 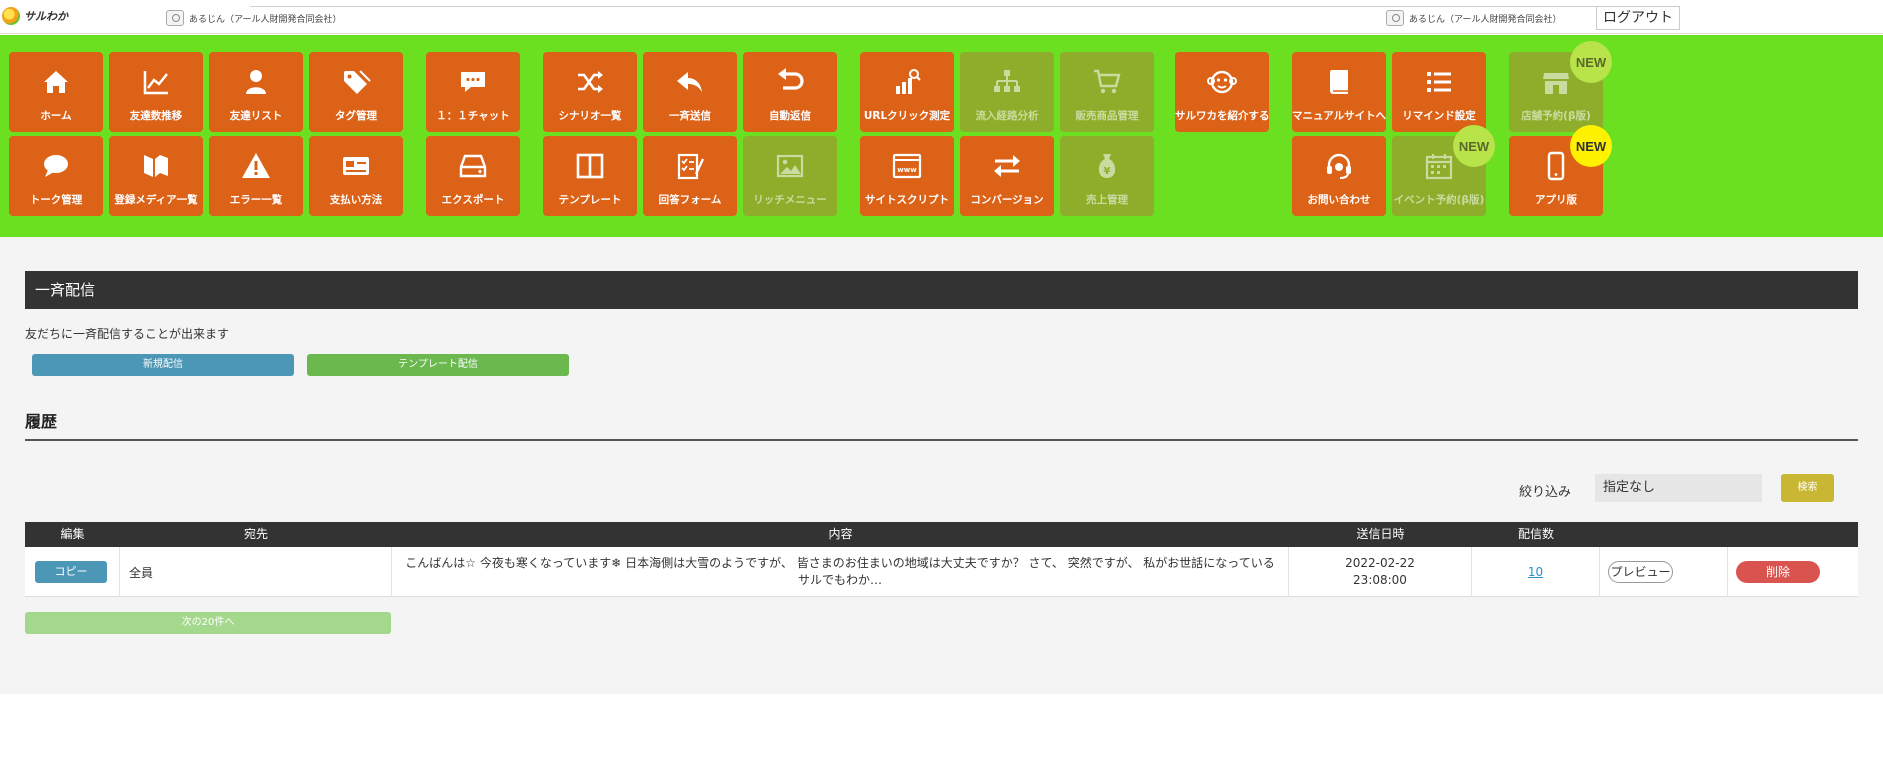 I want to click on nav-tile-source-analysis: 流入経路分析, so click(x=1007, y=92).